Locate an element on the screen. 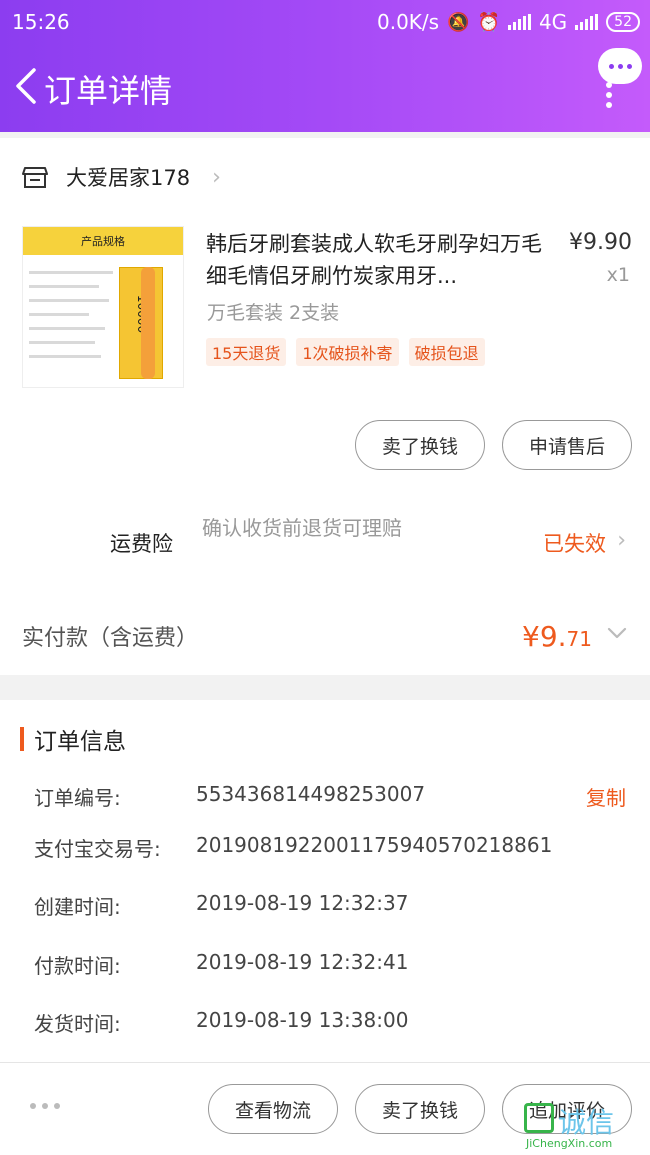  section-title: 订单信息 is located at coordinates (73, 739).